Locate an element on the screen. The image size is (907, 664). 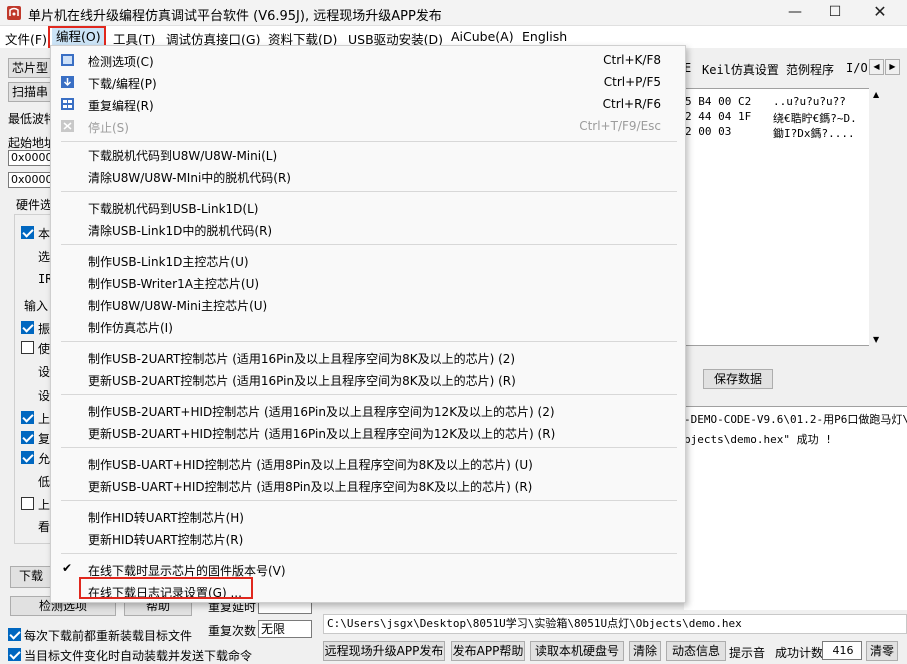
scroll-down-icon: ▼ is located at coordinates (876, 339).